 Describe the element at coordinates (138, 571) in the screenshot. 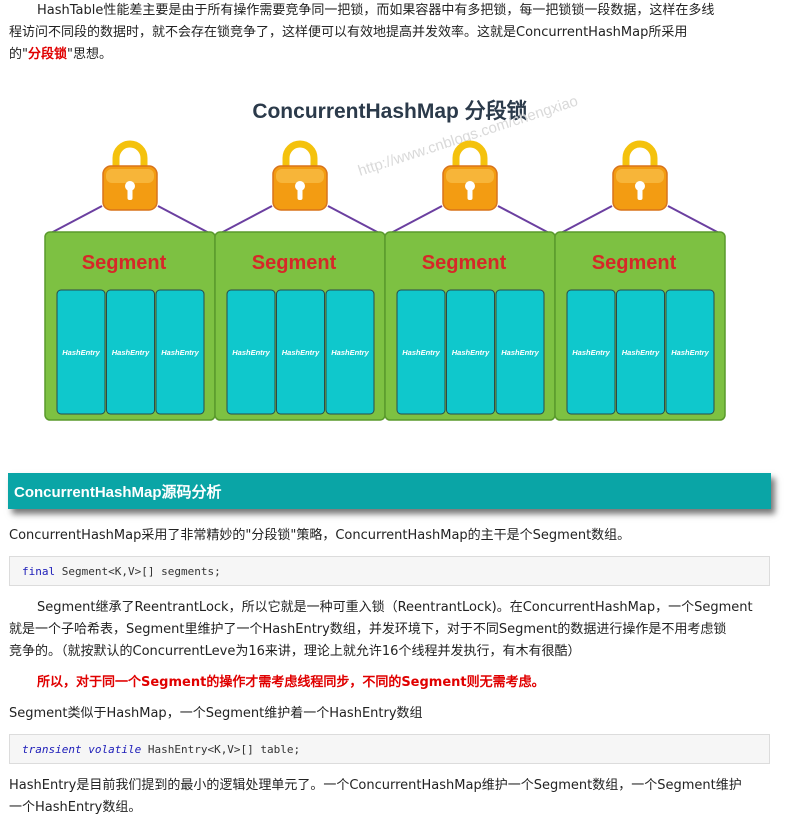

I see `code-1-rest: Segment<K,V>[] segments;` at that location.